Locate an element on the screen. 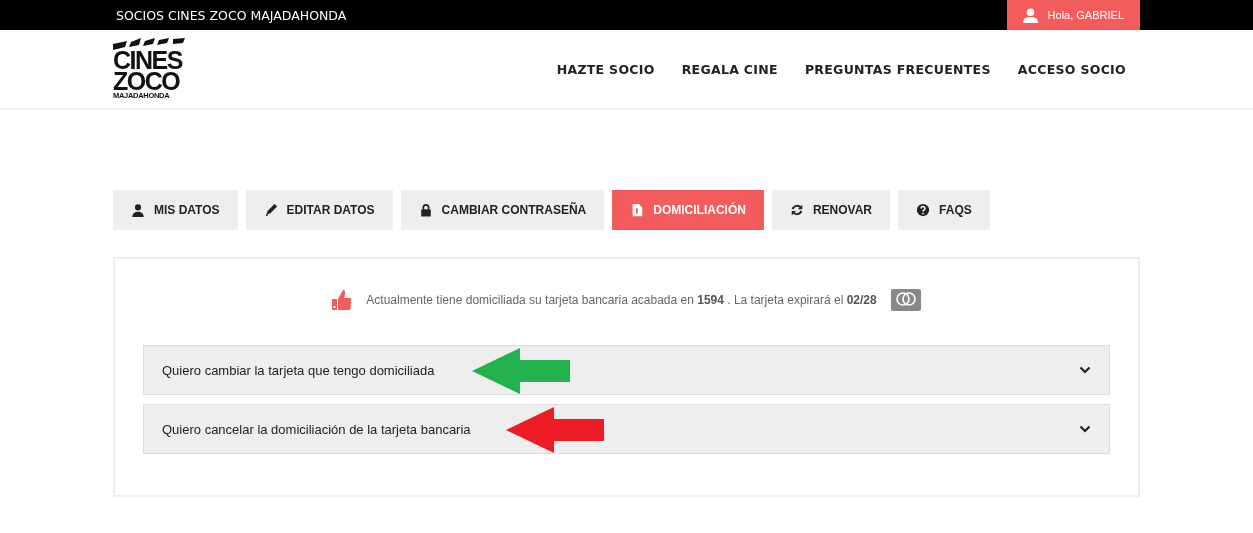  clapperboard-icon is located at coordinates (149, 43).